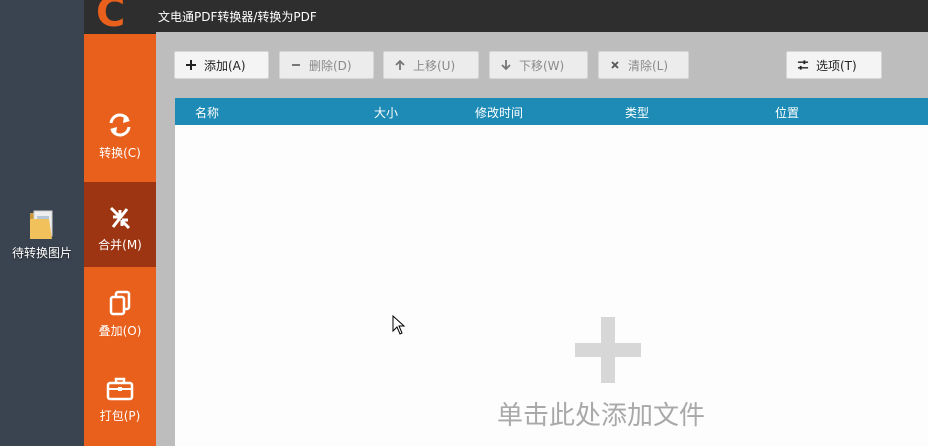 The width and height of the screenshot is (928, 446). Describe the element at coordinates (386, 112) in the screenshot. I see `column-header-size: 大小` at that location.